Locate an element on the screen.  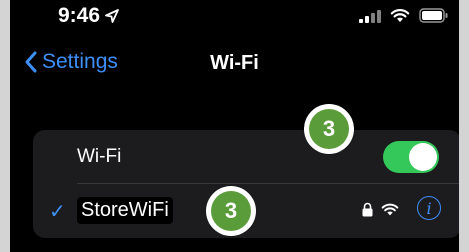
checkmark-icon: ✓ is located at coordinates (57, 212).